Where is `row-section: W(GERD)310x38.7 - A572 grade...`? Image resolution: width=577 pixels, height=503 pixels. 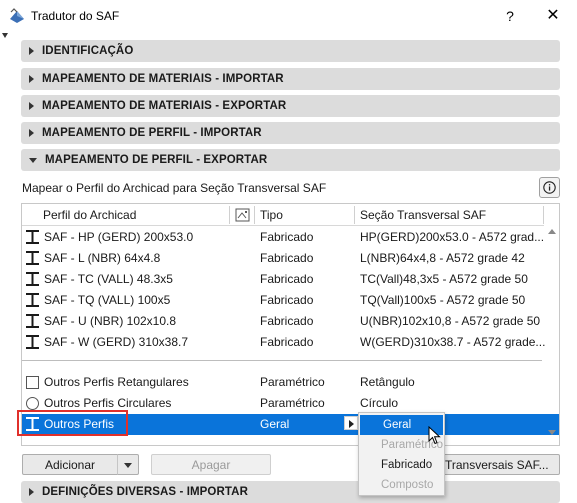 row-section: W(GERD)310x38.7 - A572 grade... is located at coordinates (453, 342).